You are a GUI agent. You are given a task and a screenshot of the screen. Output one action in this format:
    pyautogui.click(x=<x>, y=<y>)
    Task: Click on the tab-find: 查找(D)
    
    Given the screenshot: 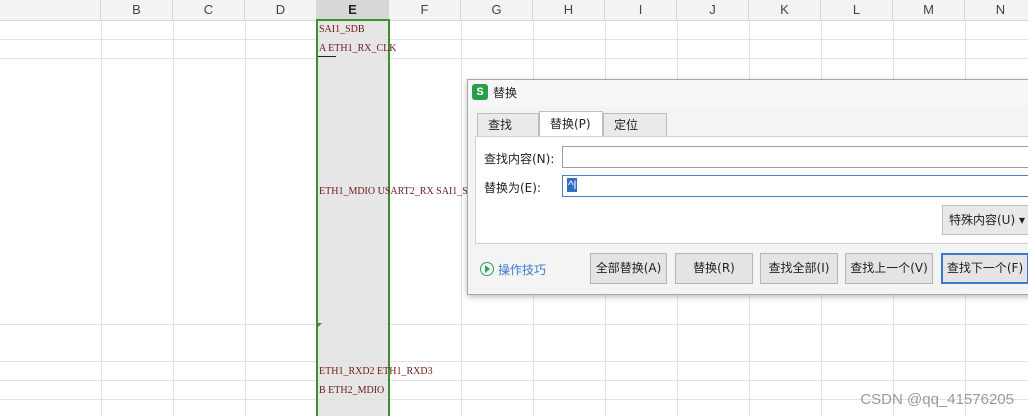 What is the action you would take?
    pyautogui.click(x=508, y=134)
    